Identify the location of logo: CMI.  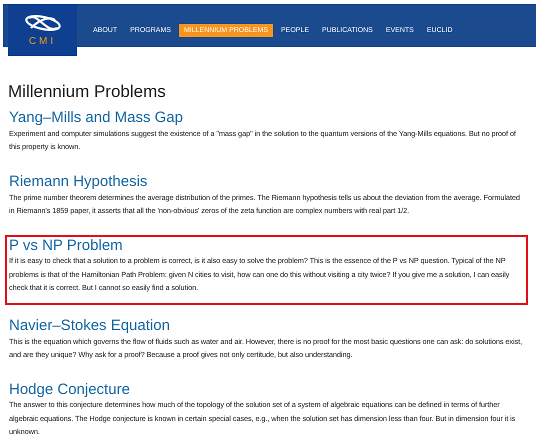
(42, 30).